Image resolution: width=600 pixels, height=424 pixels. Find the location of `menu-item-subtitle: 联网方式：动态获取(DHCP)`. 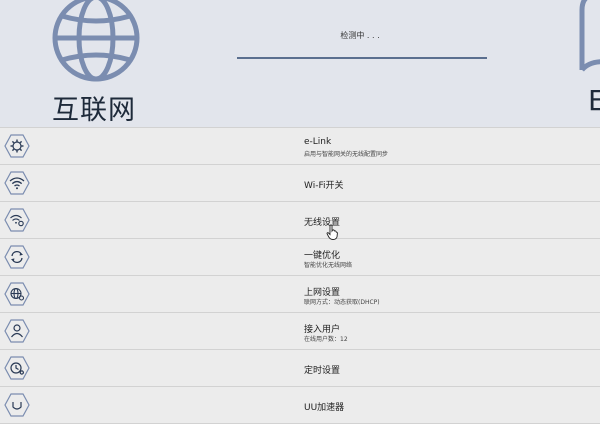

menu-item-subtitle: 联网方式：动态获取(DHCP) is located at coordinates (342, 302).